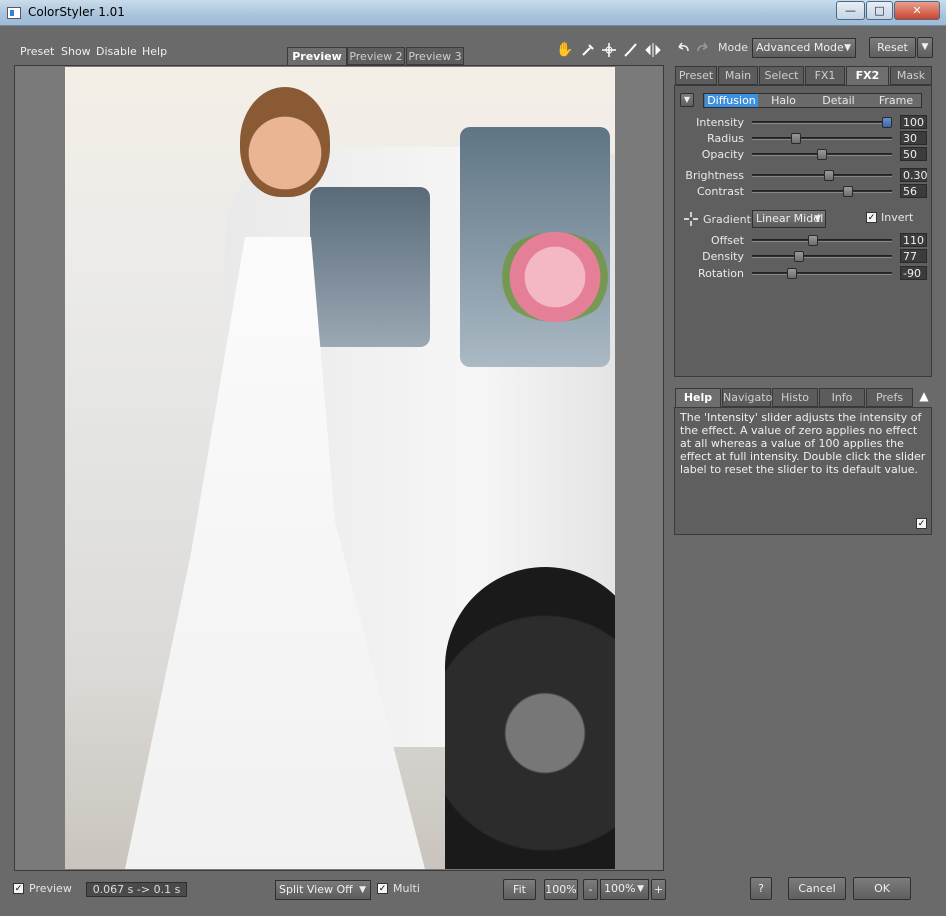 This screenshot has height=916, width=946. What do you see at coordinates (822, 138) in the screenshot?
I see `radius-slider` at bounding box center [822, 138].